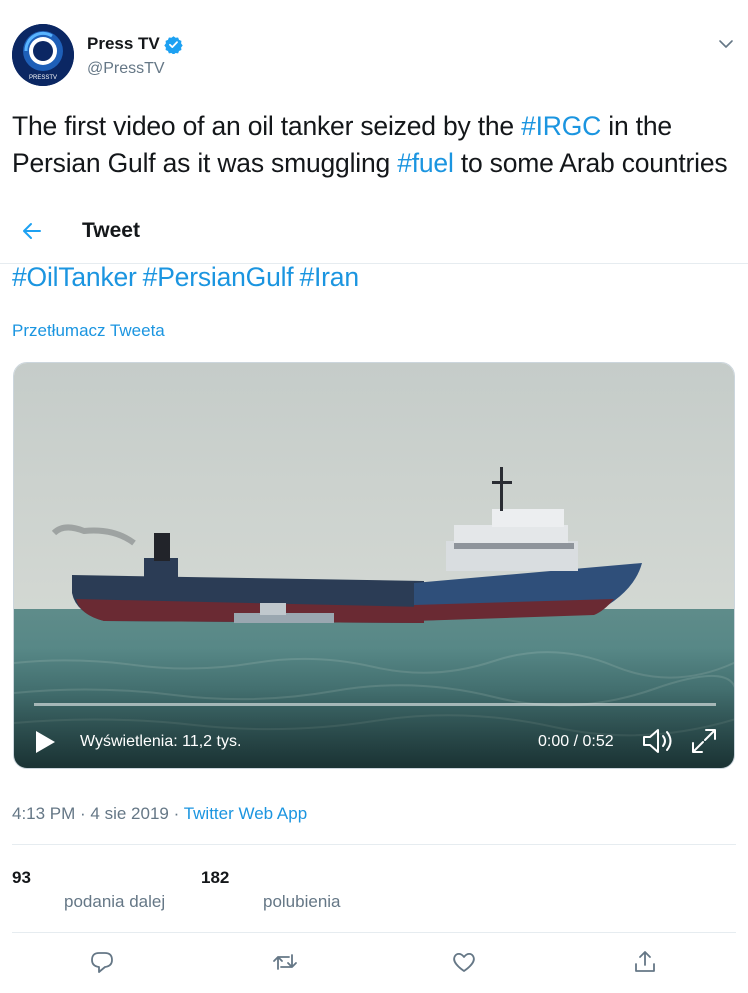 This screenshot has width=748, height=993. Describe the element at coordinates (21, 878) in the screenshot. I see `retweet-count: 93` at that location.